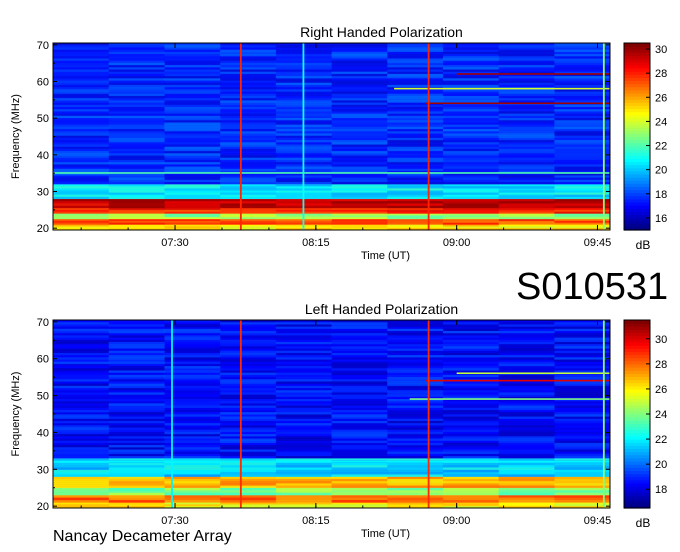  What do you see at coordinates (603, 414) in the screenshot?
I see `time-burst-line` at bounding box center [603, 414].